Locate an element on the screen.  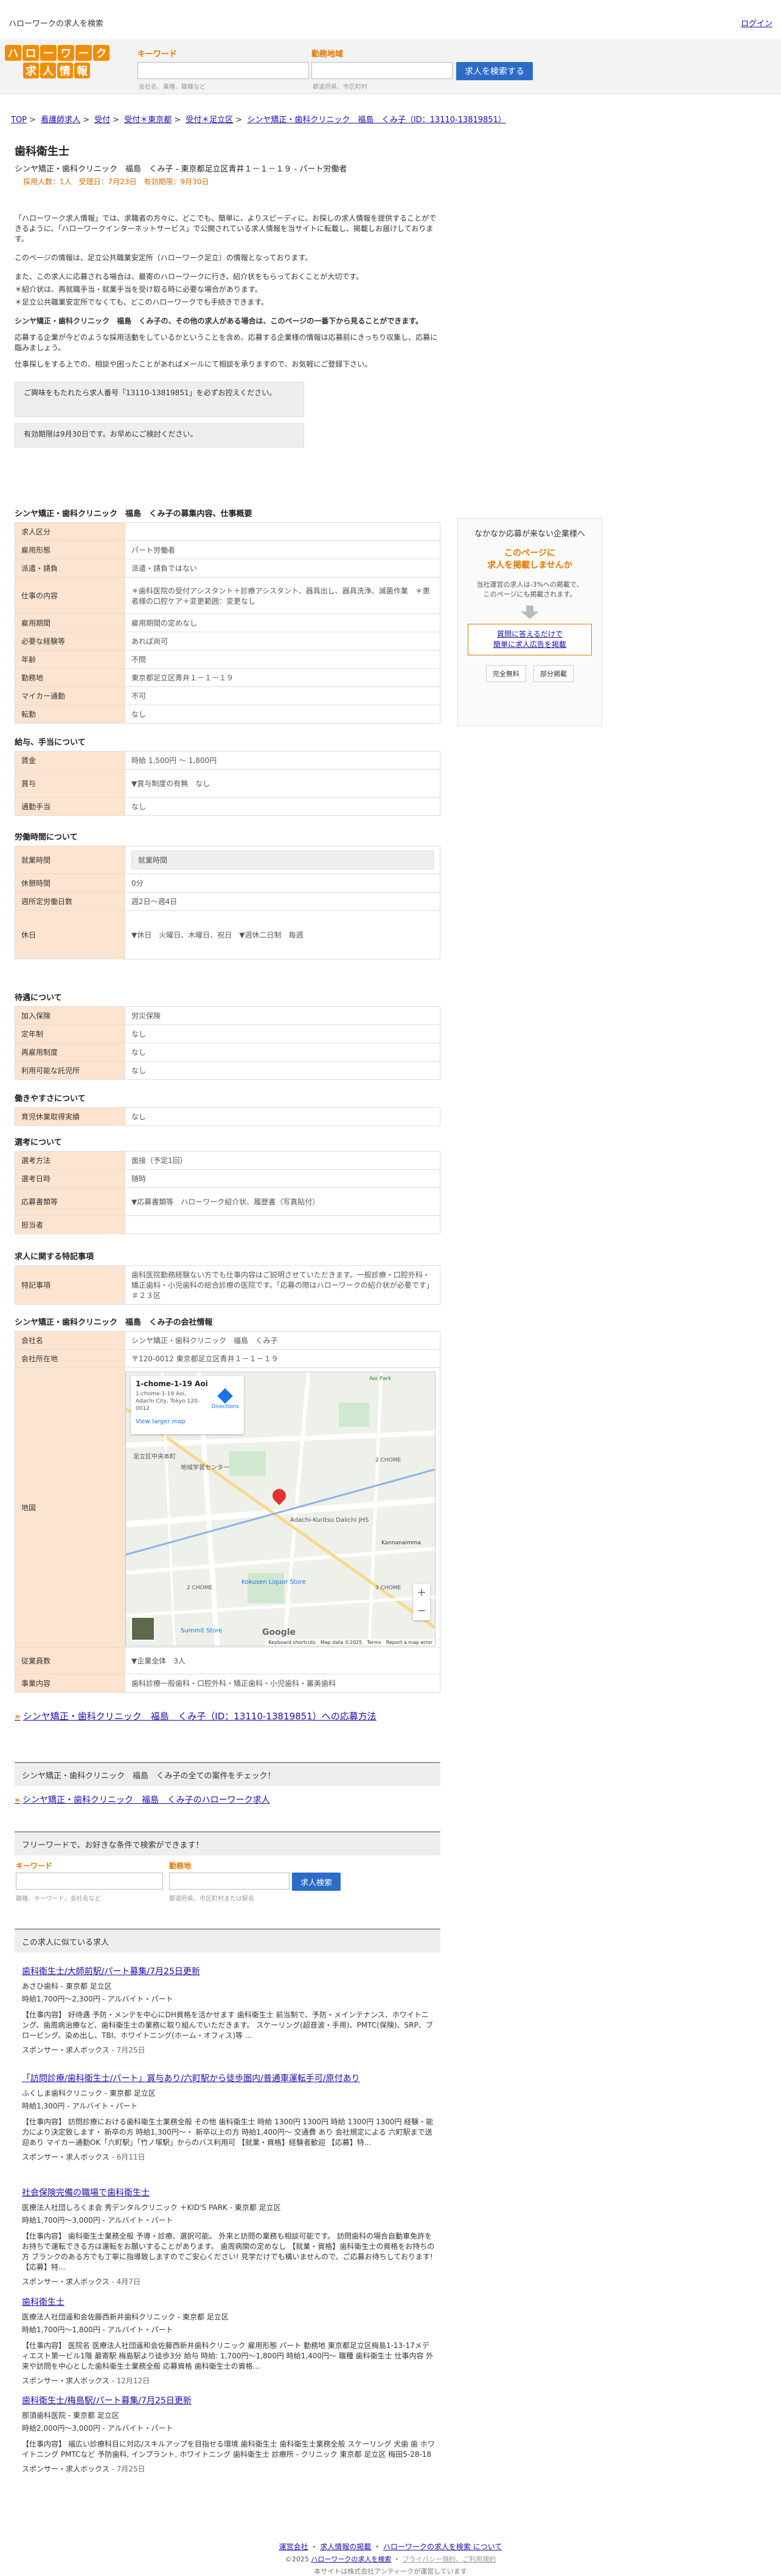
satellite-toggle is located at coordinates (143, 1629).